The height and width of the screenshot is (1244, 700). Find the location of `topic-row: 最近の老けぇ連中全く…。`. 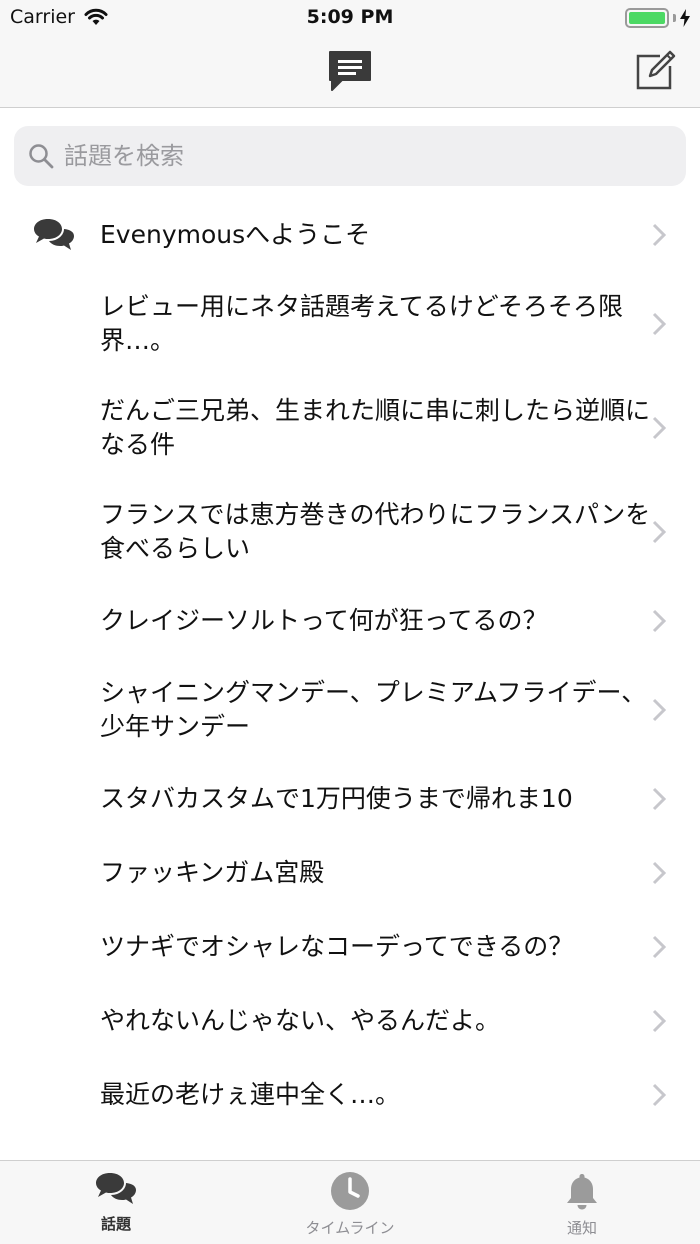

topic-row: 最近の老けぇ連中全く…。 is located at coordinates (350, 1095).